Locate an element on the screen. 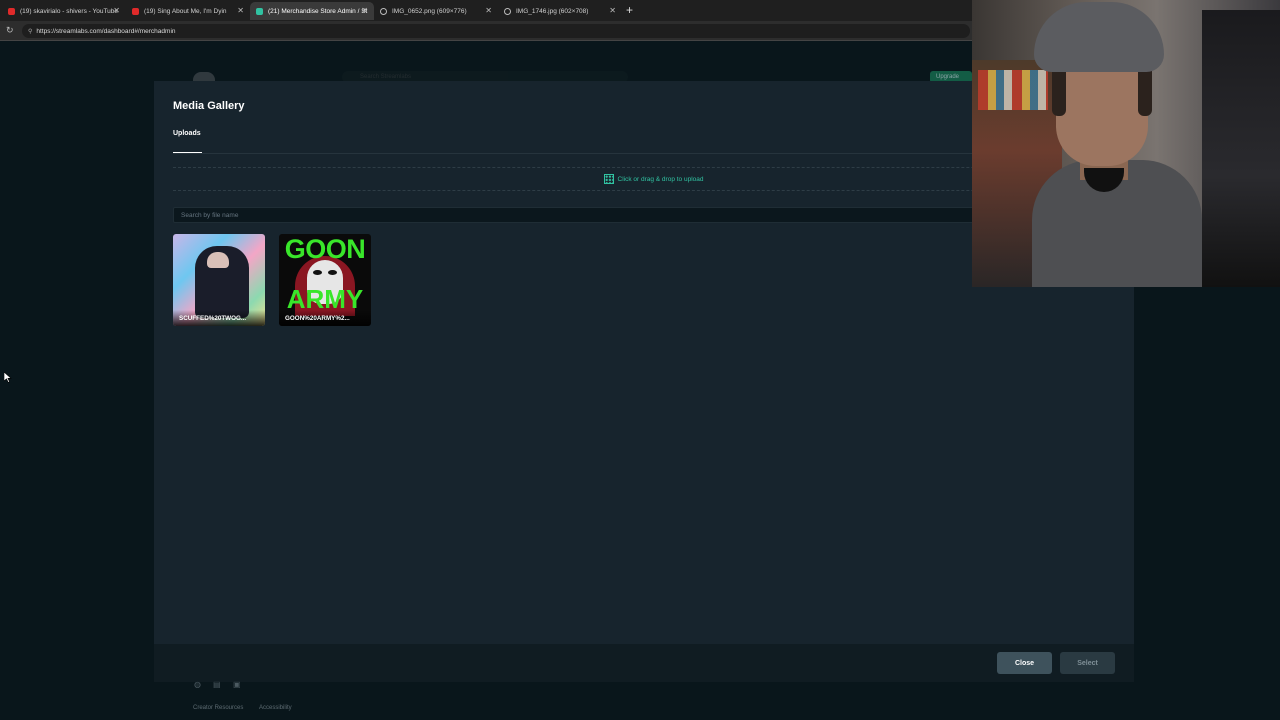 The image size is (1280, 720). select-button: Select is located at coordinates (1087, 663).